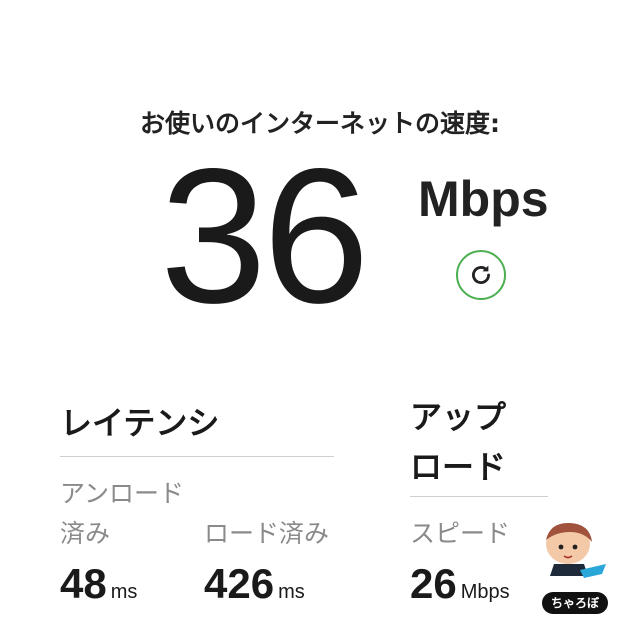 The height and width of the screenshot is (640, 640). I want to click on latency-title: レイテンシ, so click(140, 423).